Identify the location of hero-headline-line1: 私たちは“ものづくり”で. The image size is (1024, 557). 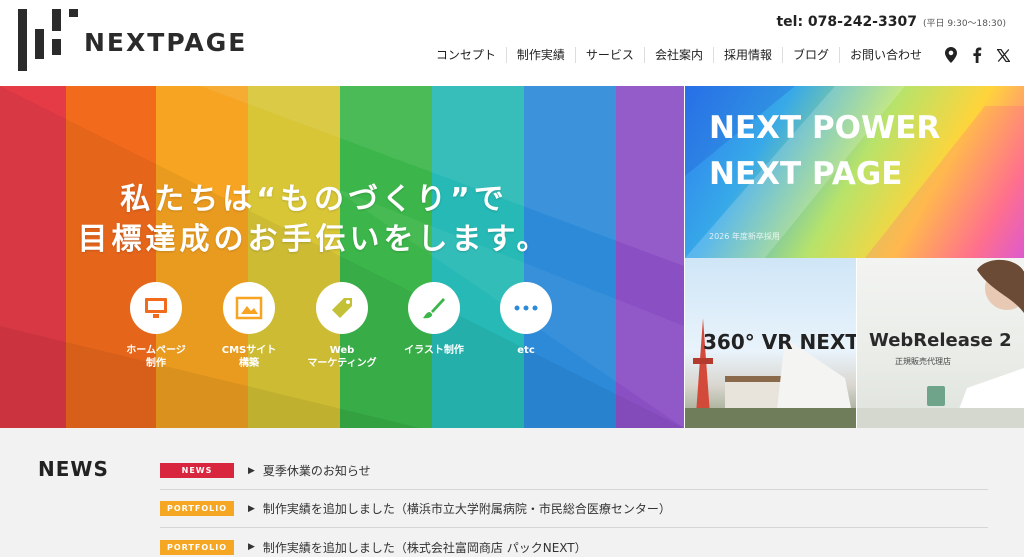
(314, 199).